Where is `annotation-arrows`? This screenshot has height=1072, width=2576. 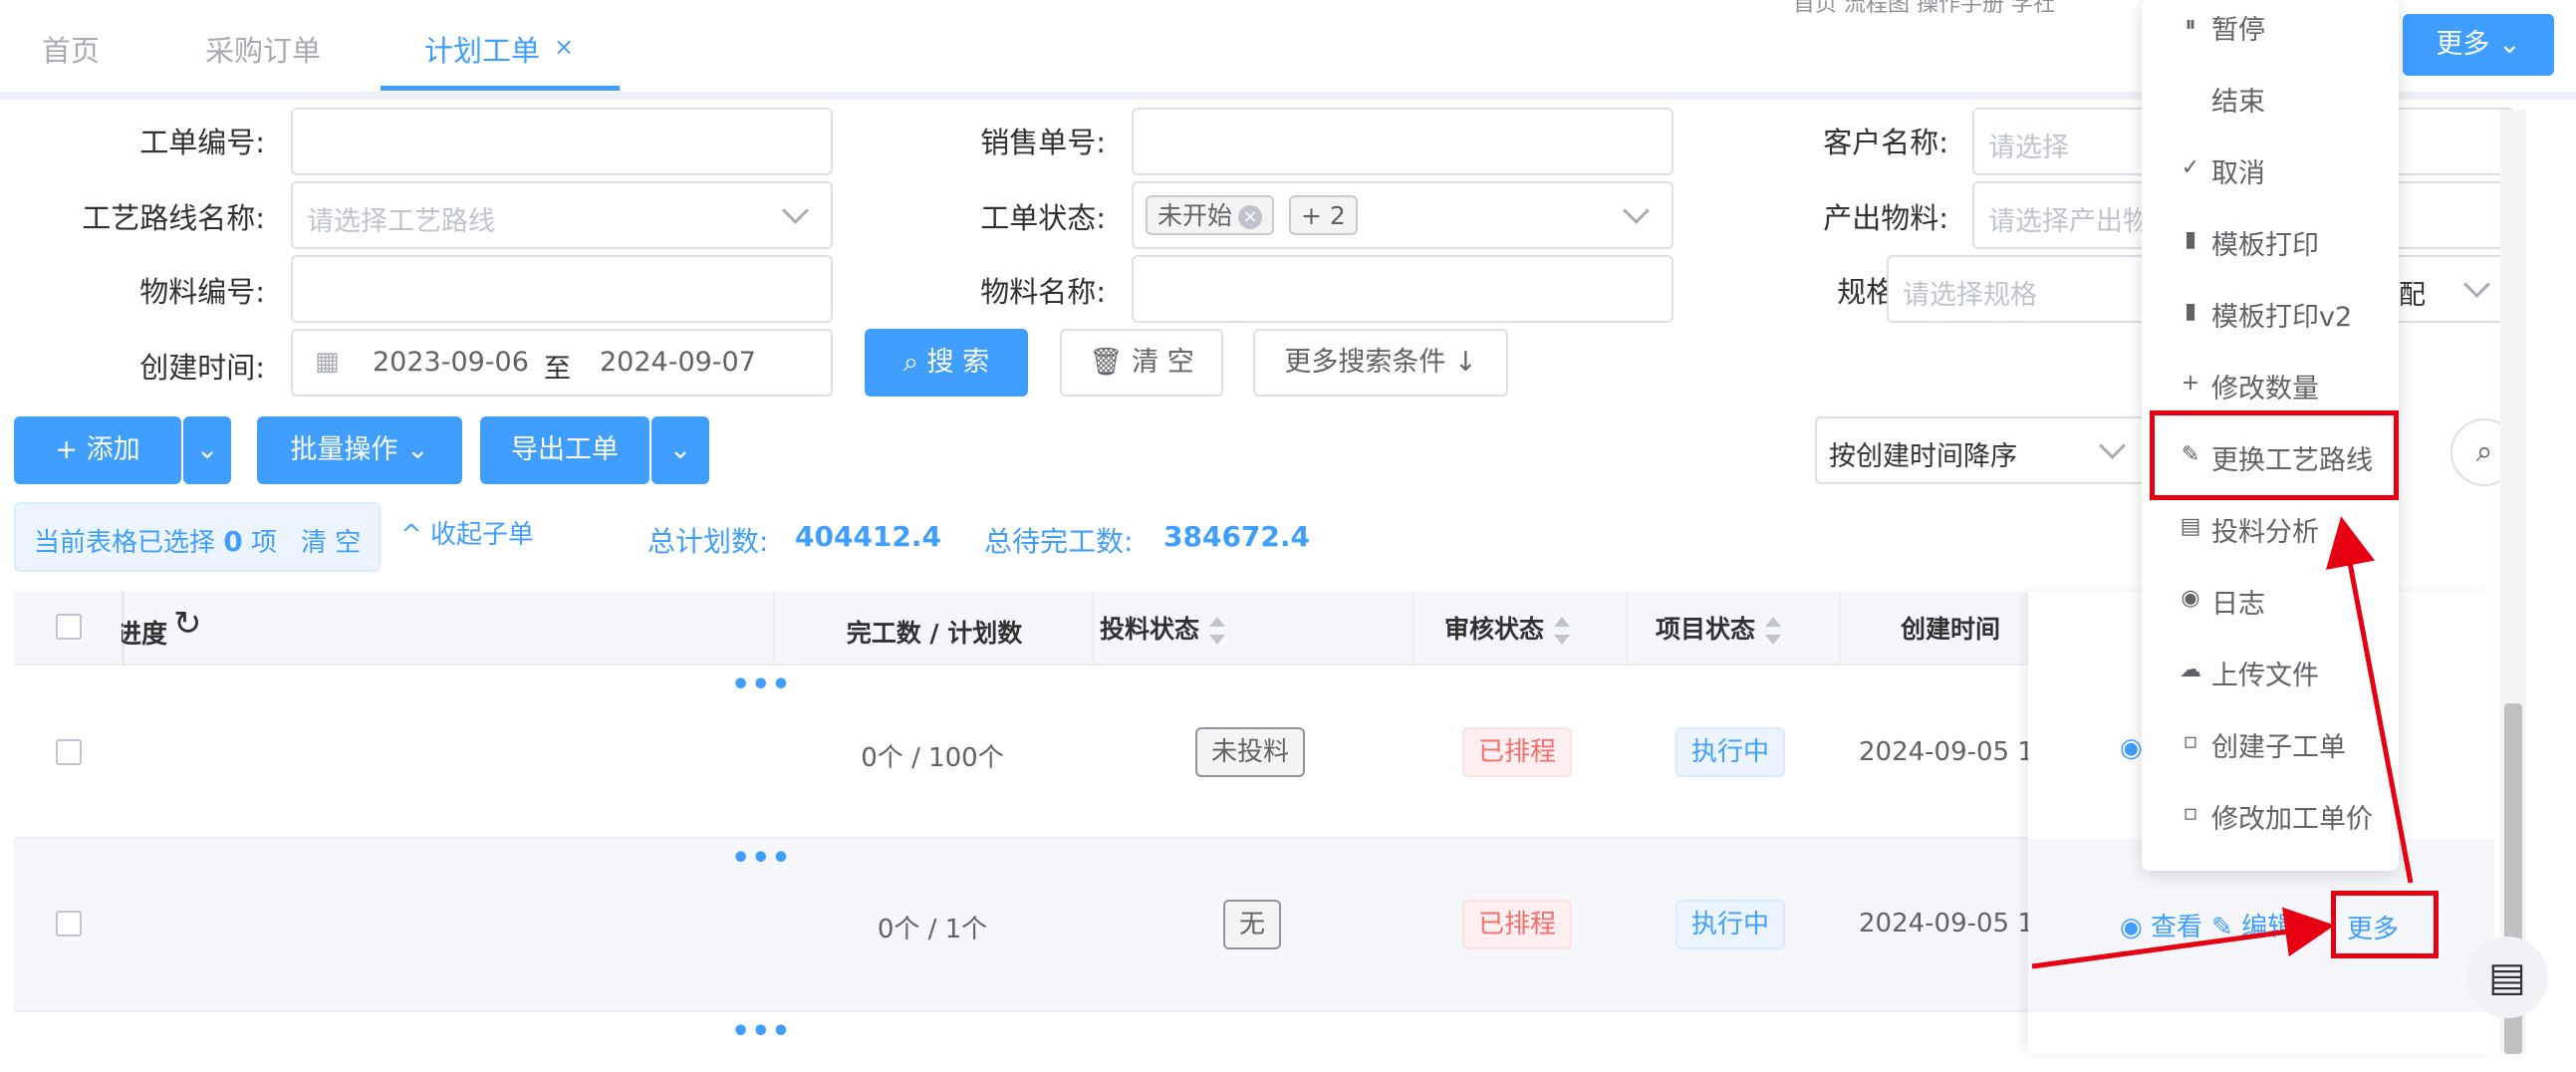
annotation-arrows is located at coordinates (2222, 742).